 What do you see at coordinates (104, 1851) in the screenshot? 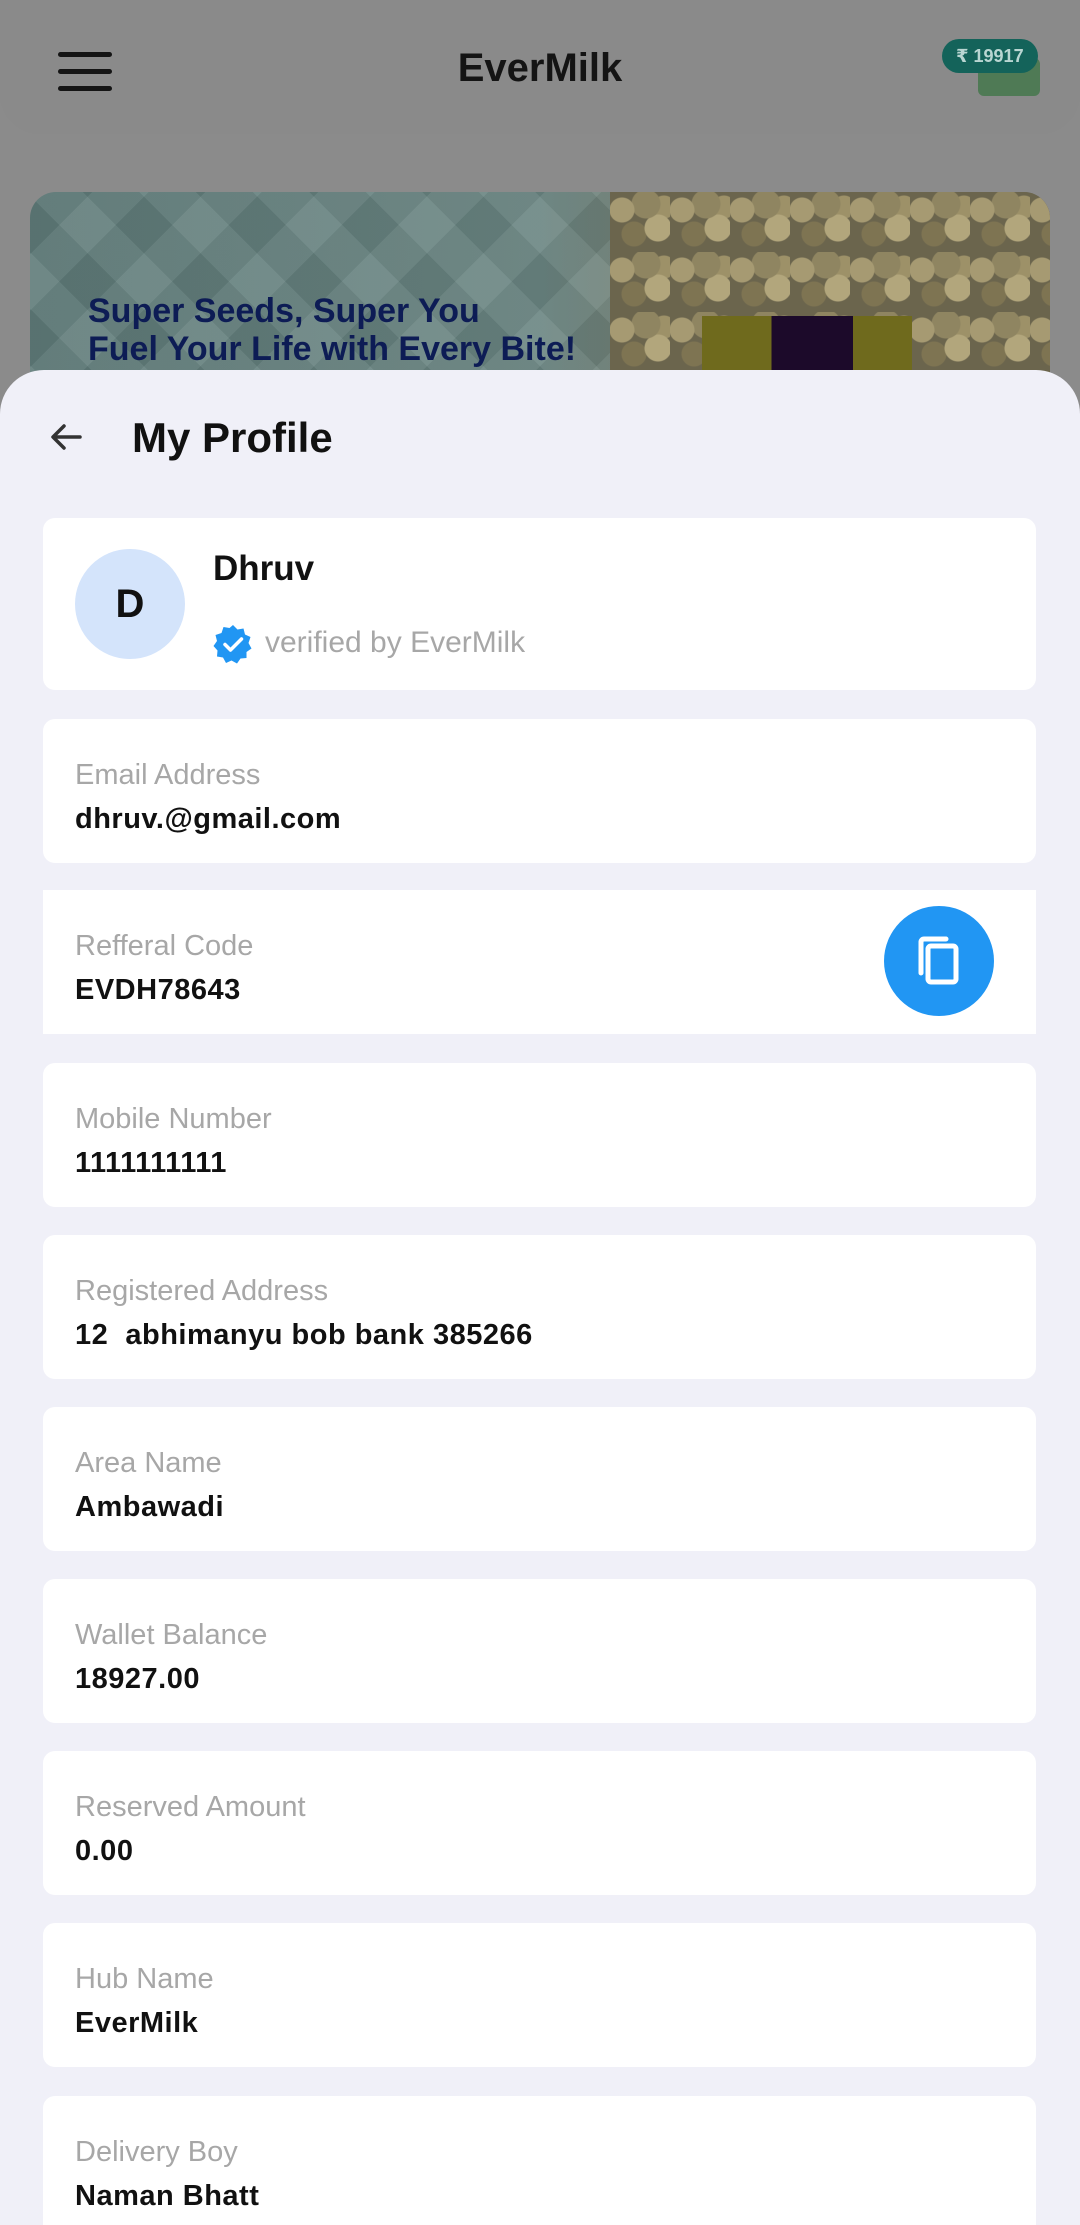
I see `reserved-amount-value: 0.00` at bounding box center [104, 1851].